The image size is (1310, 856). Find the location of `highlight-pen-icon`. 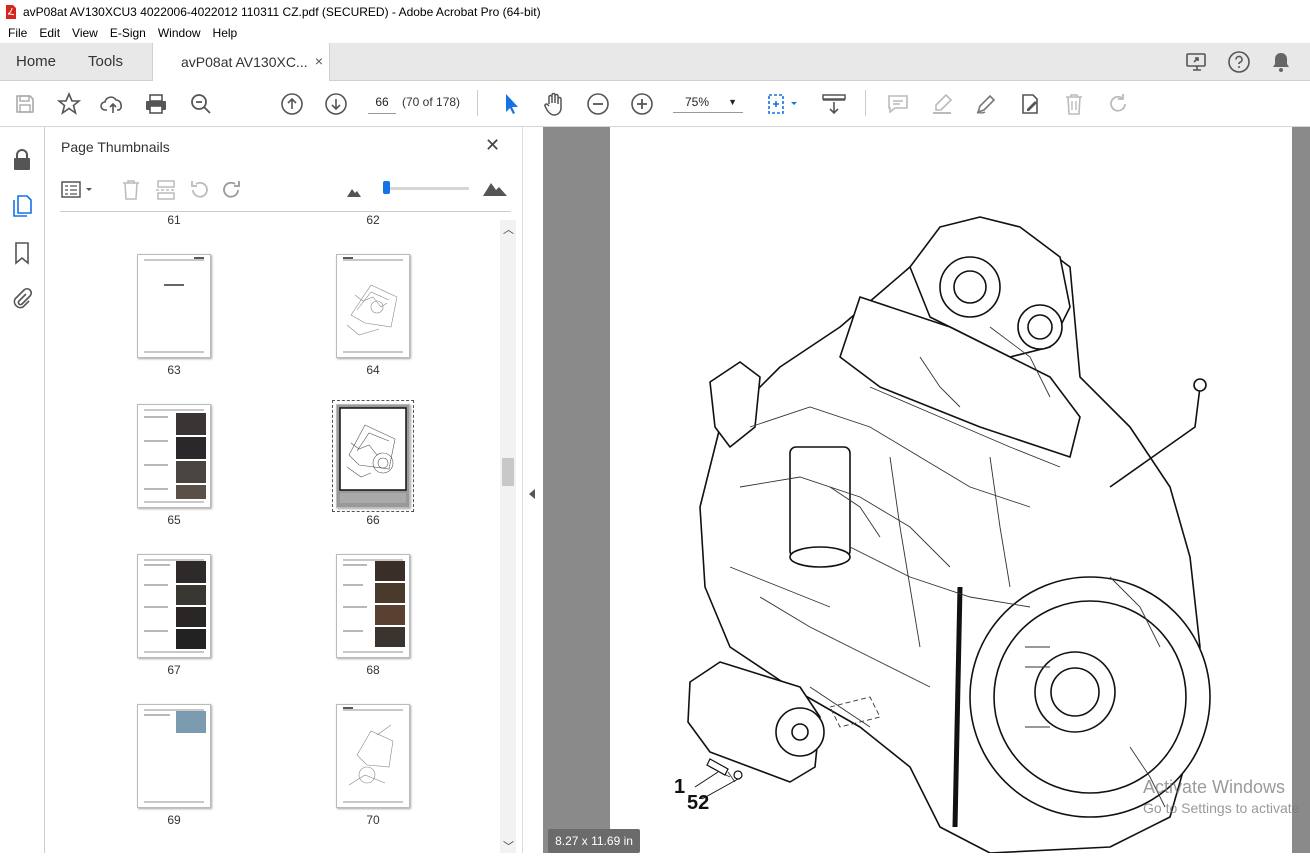

highlight-pen-icon is located at coordinates (942, 104).